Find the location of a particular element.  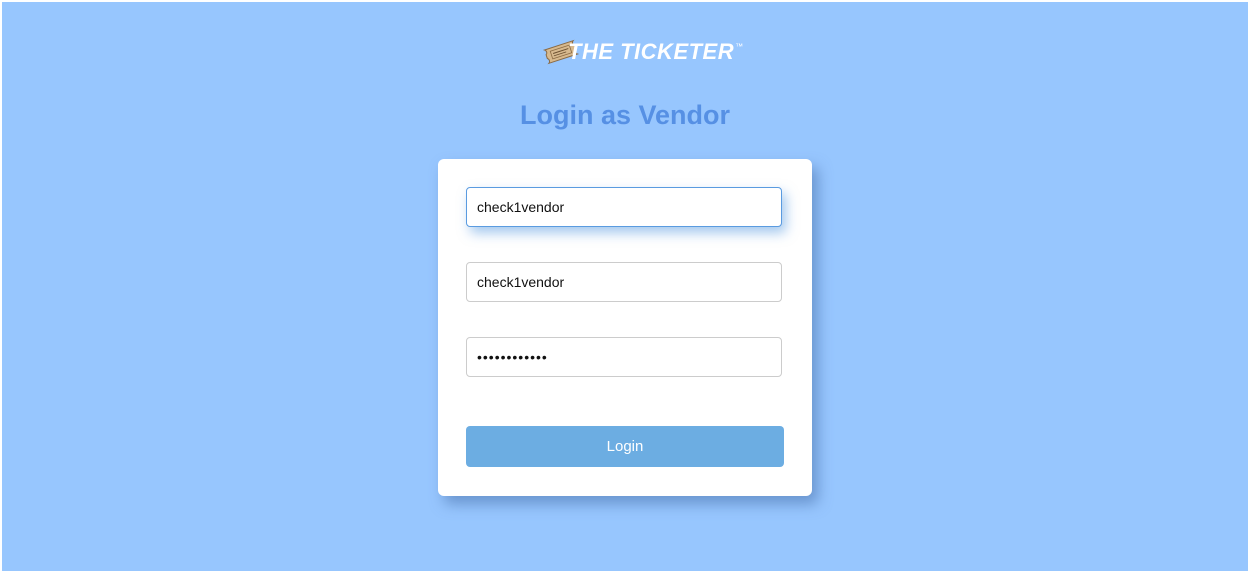

vendor-id-input is located at coordinates (624, 207).